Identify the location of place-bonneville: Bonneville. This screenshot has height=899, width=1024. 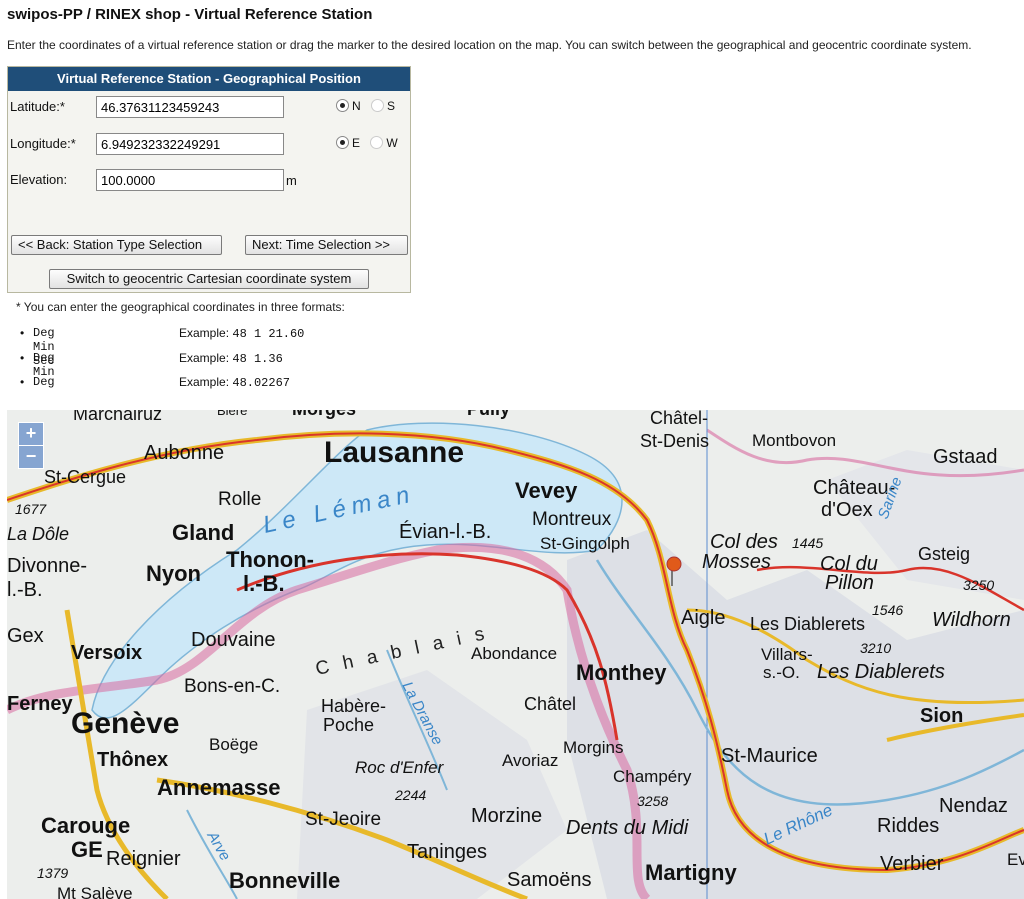
(284, 880).